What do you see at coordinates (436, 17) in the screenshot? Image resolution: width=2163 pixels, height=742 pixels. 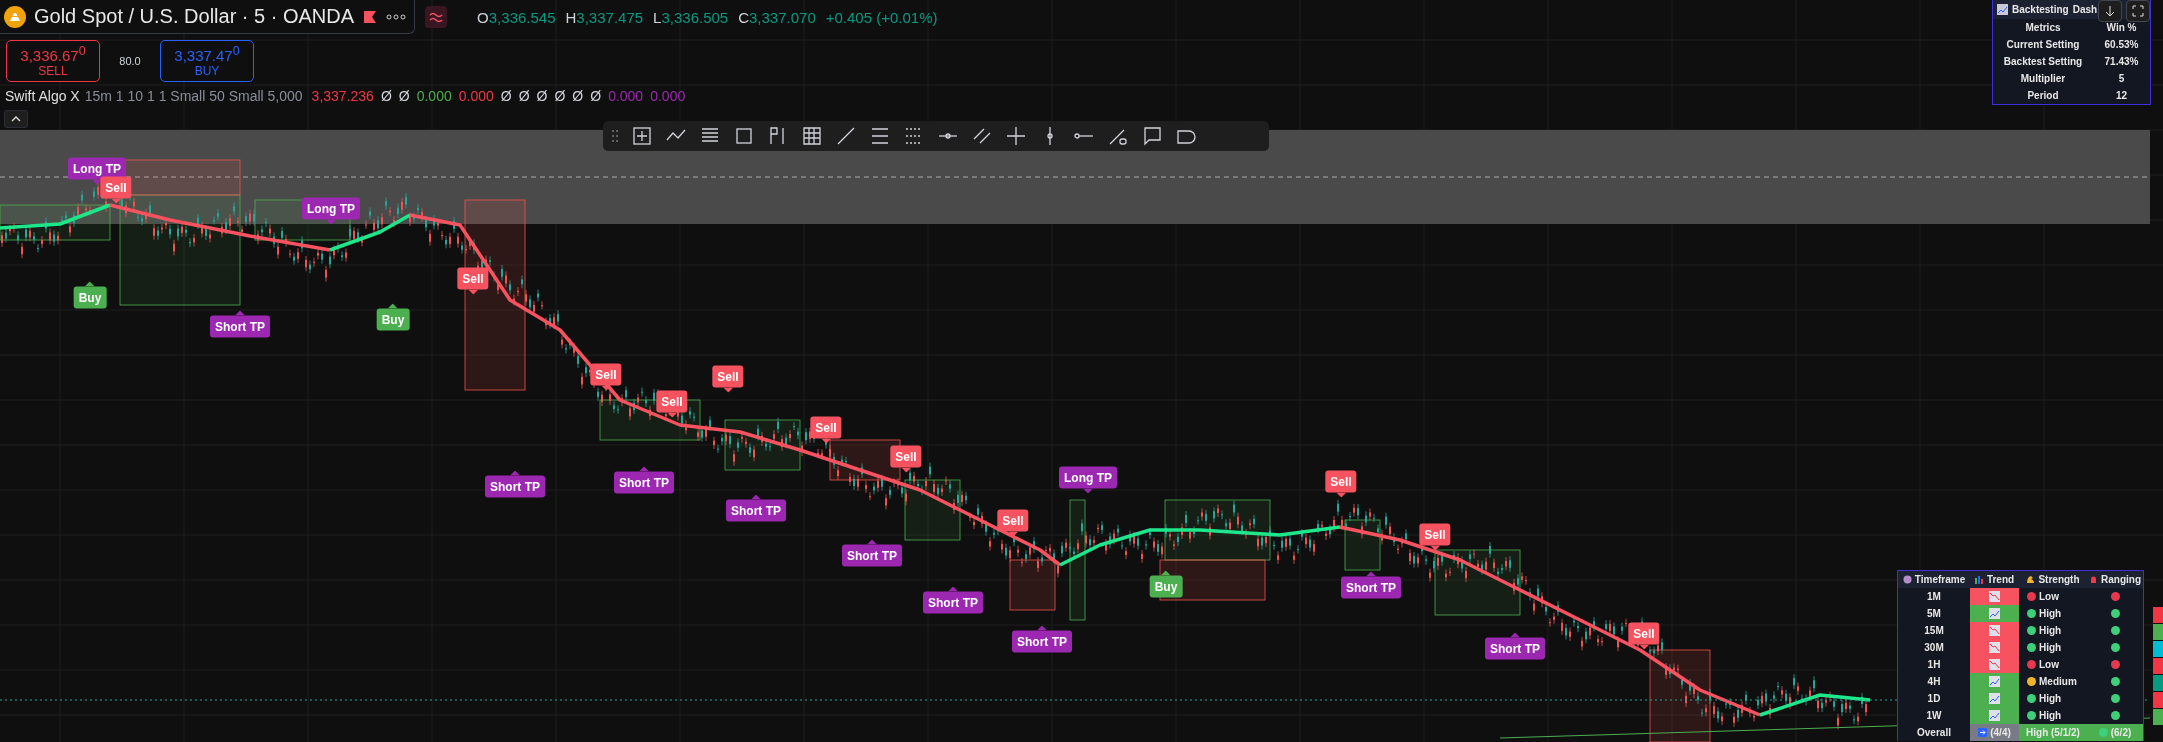 I see `wave-icon` at bounding box center [436, 17].